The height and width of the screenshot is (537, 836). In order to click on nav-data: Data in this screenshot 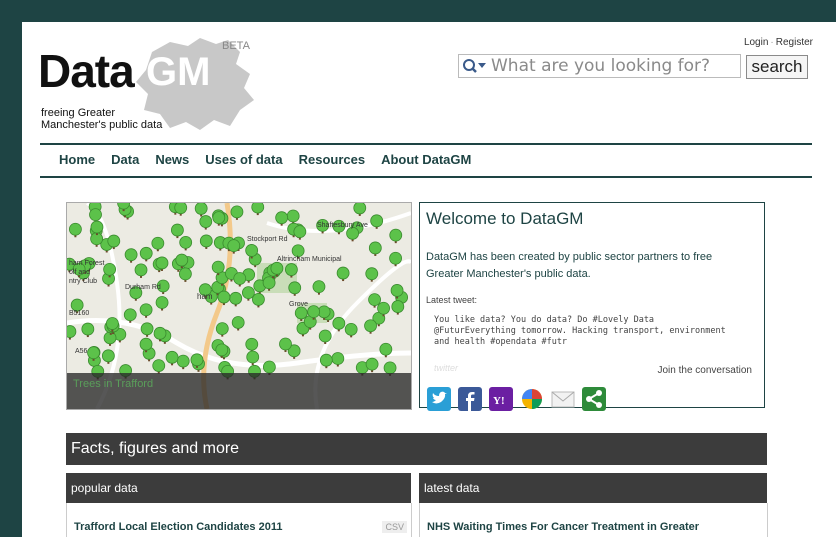, I will do `click(125, 159)`.